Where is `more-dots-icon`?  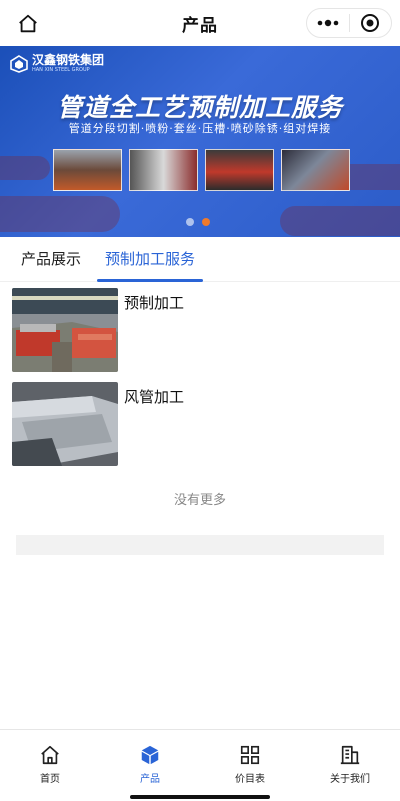 more-dots-icon is located at coordinates (328, 23).